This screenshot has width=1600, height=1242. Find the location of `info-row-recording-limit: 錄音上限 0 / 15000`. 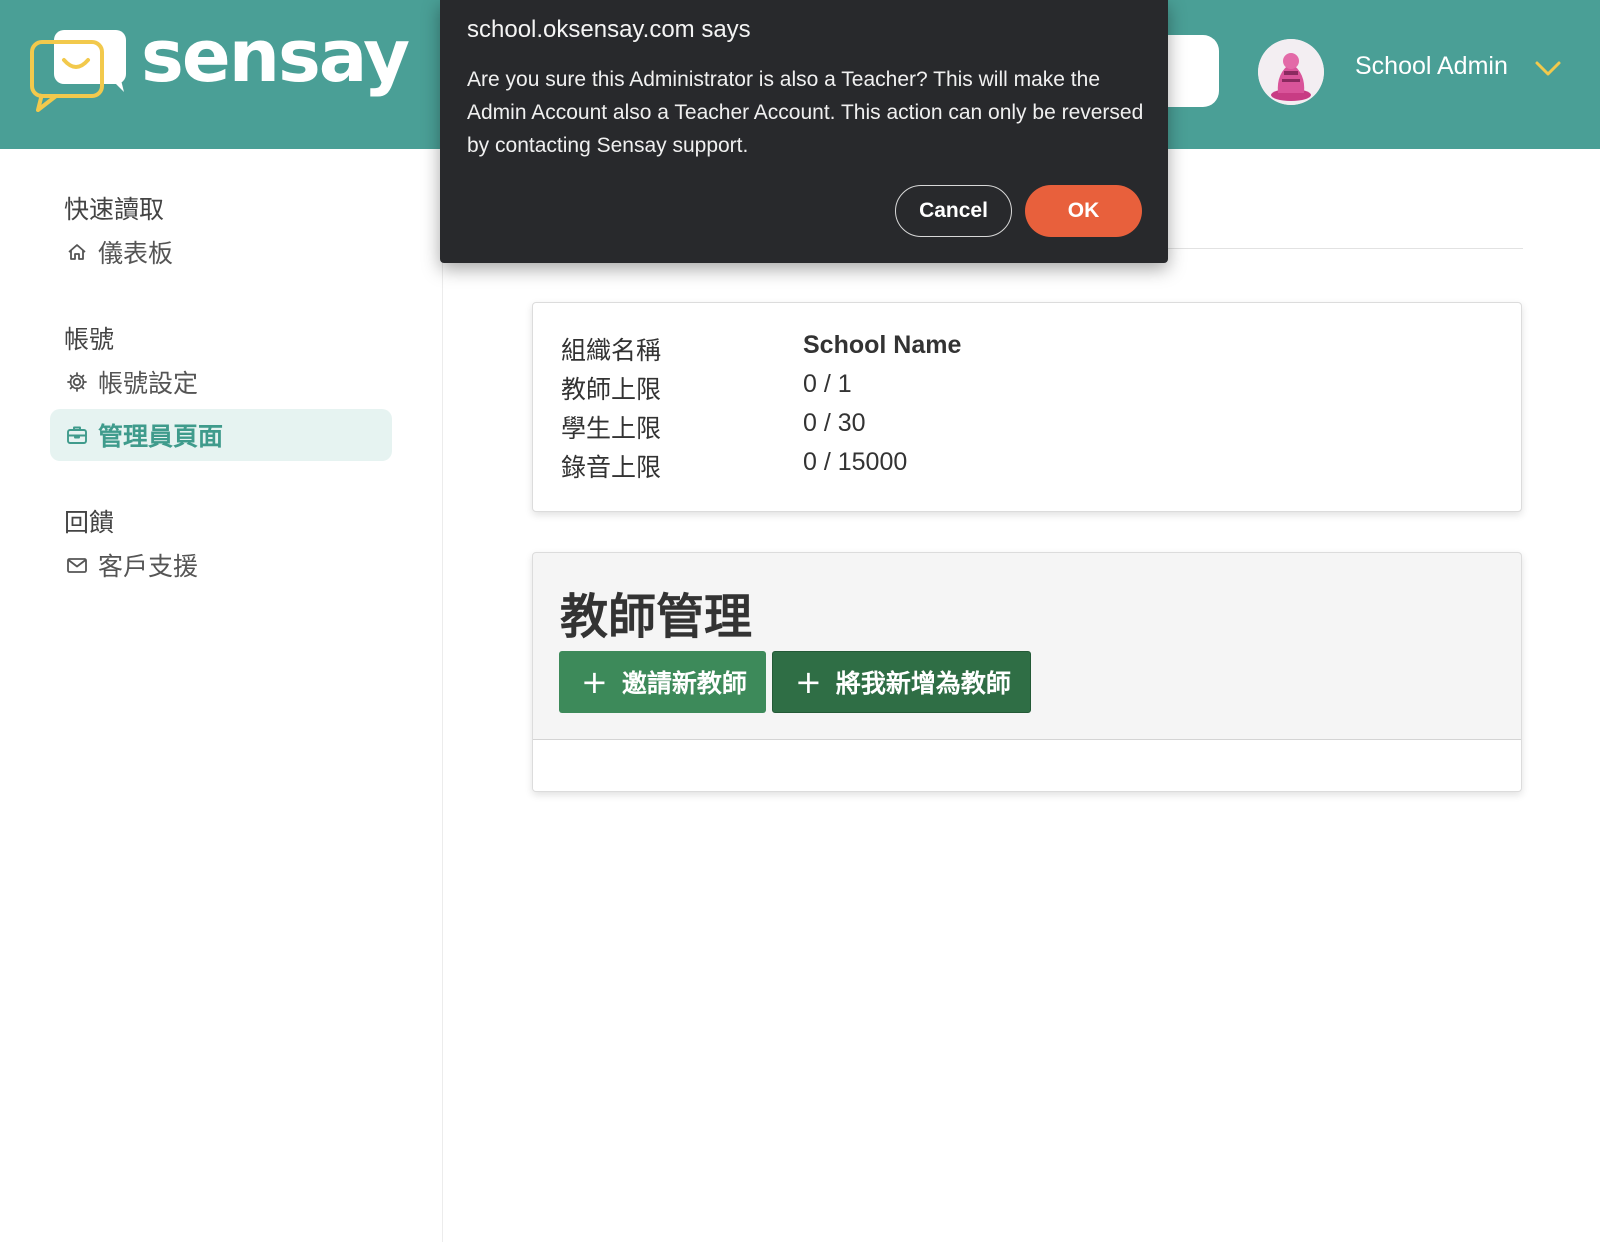

info-row-recording-limit: 錄音上限 0 / 15000 is located at coordinates (734, 466).